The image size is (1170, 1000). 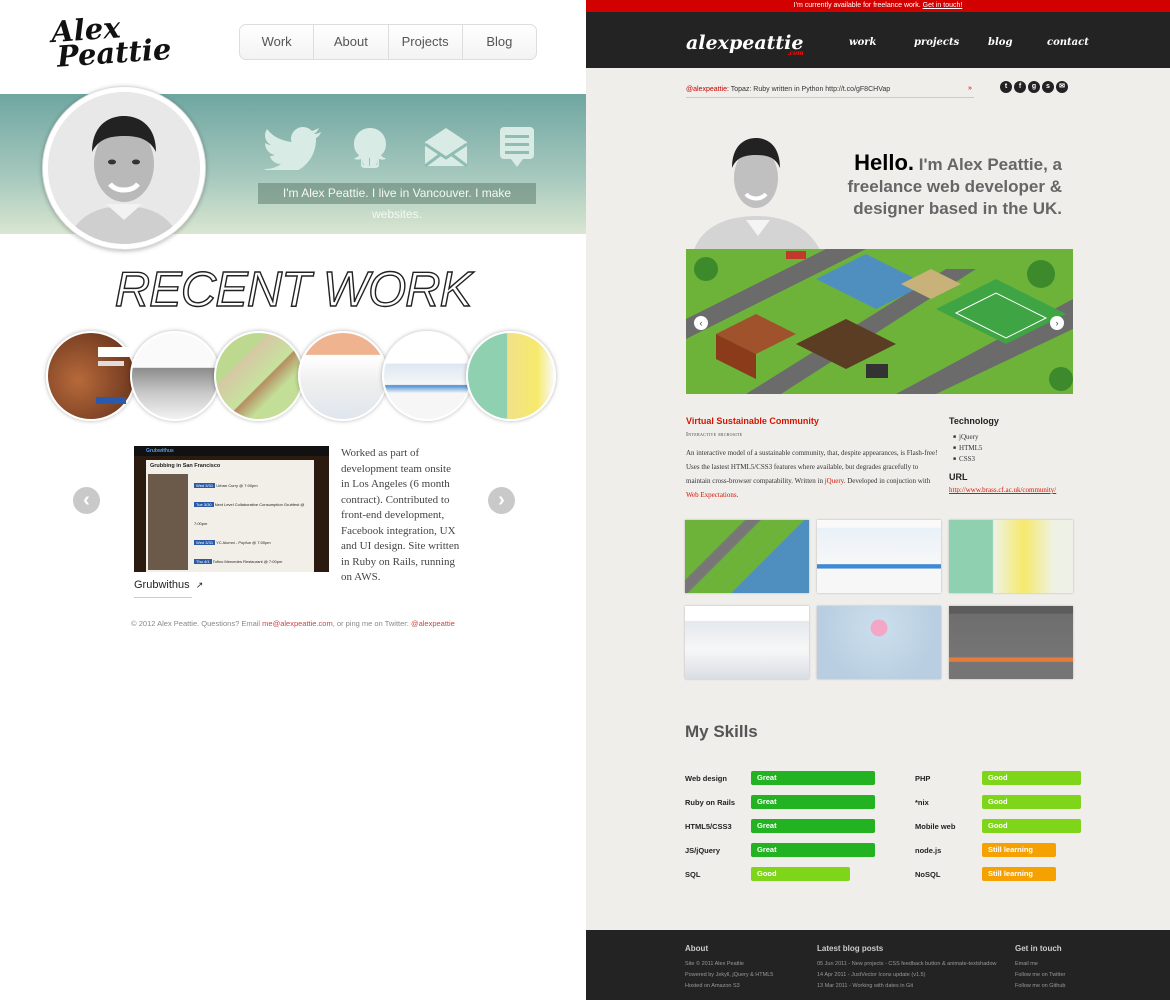 I want to click on logo-text: alexpeattie, so click(x=745, y=43).